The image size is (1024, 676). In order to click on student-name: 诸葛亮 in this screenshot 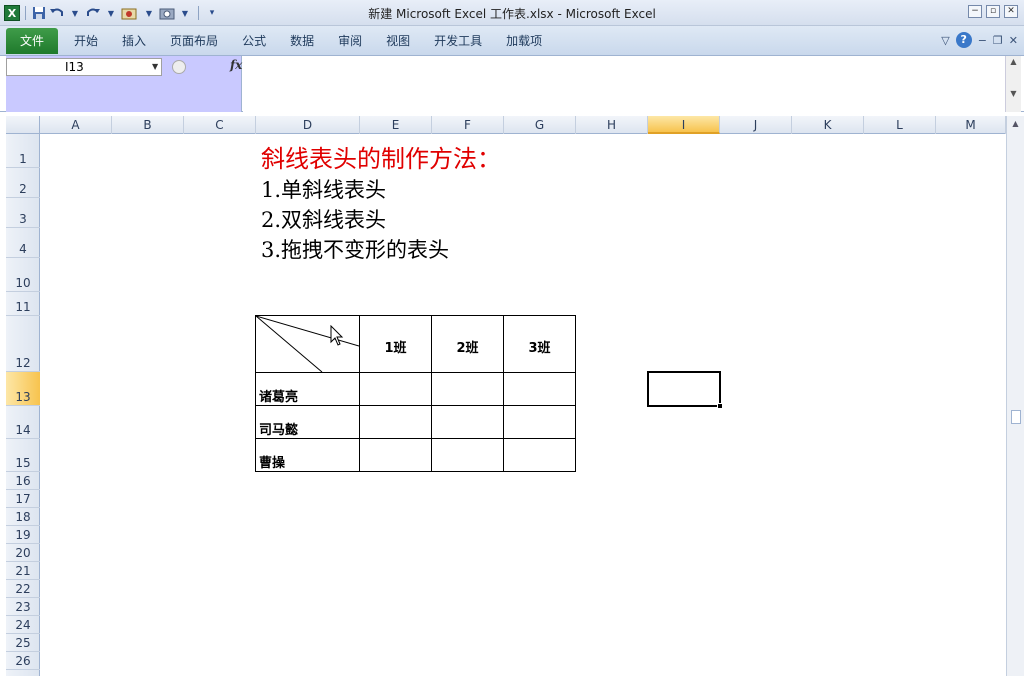, I will do `click(279, 397)`.